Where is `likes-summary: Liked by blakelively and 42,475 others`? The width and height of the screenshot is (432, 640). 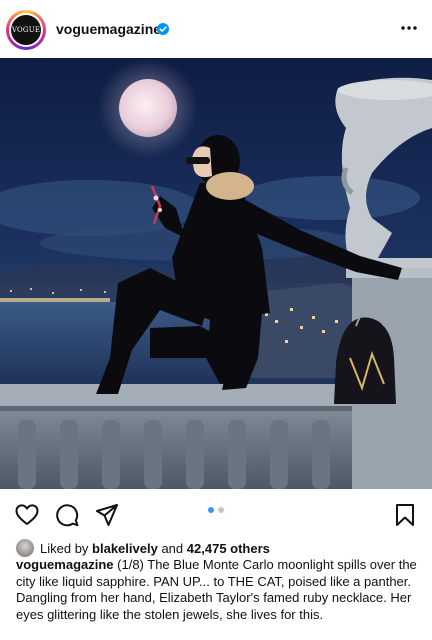
likes-summary: Liked by blakelively and 42,475 others is located at coordinates (143, 548).